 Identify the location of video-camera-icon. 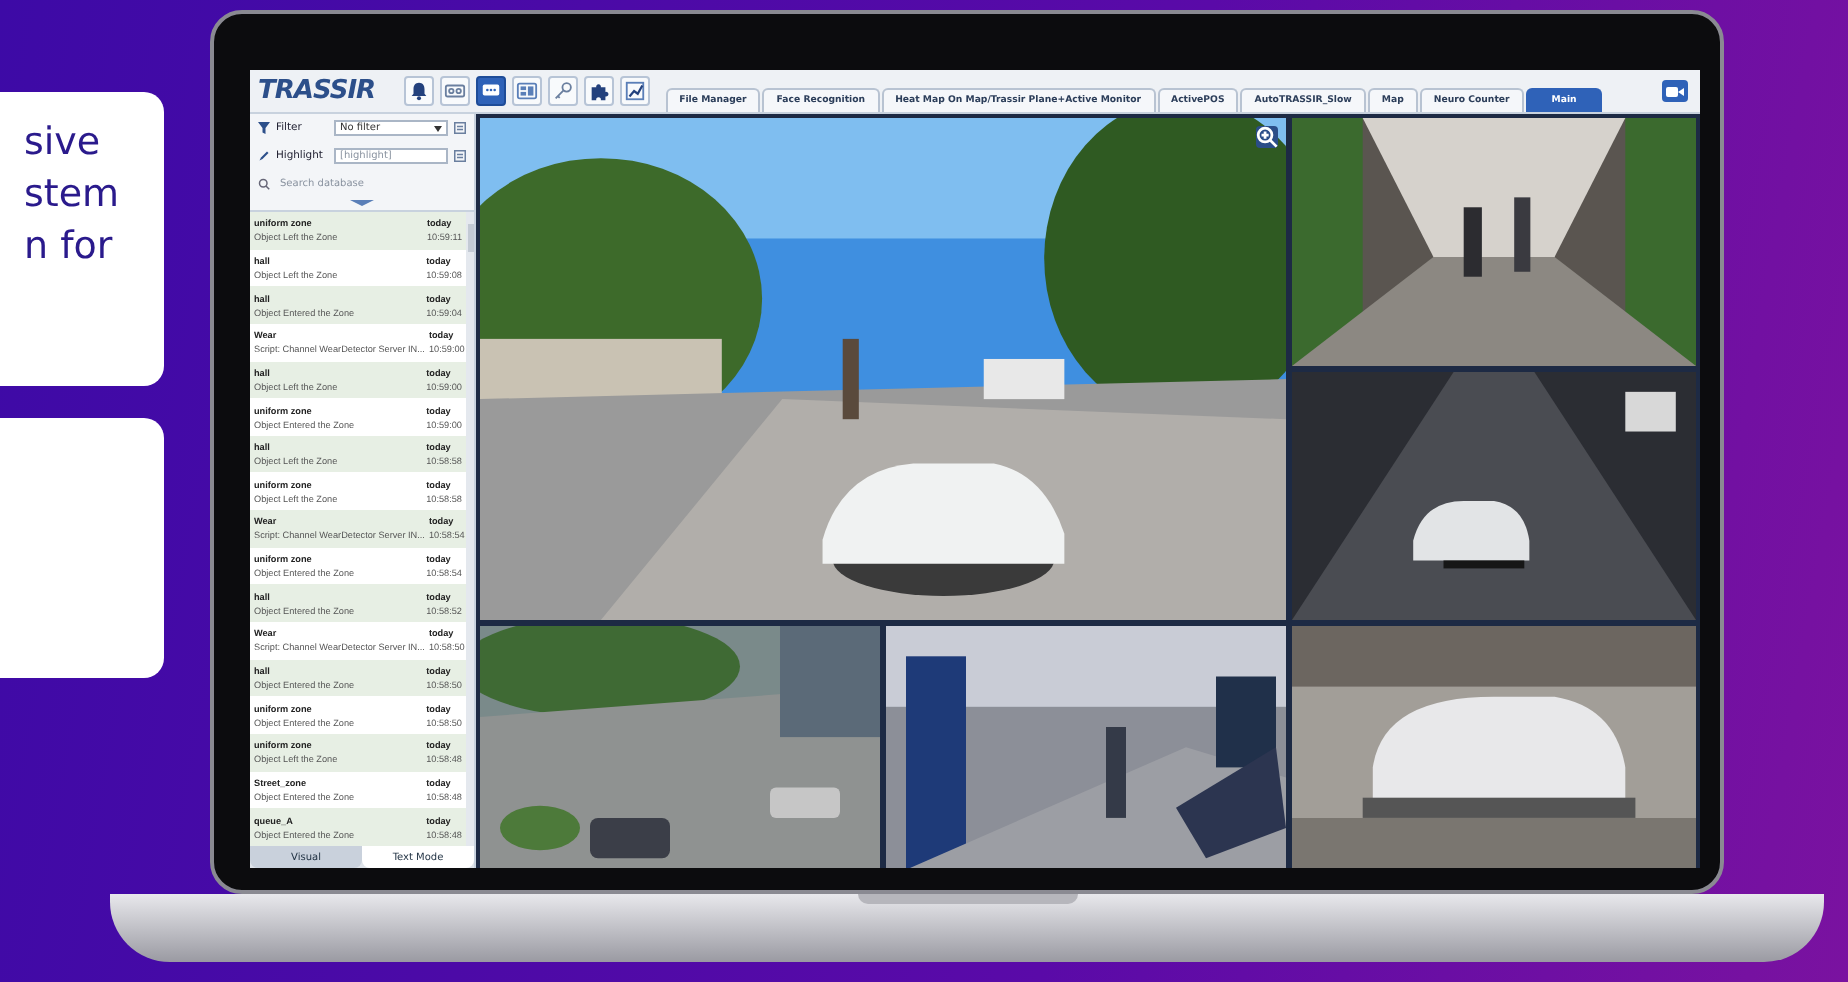
(1675, 91).